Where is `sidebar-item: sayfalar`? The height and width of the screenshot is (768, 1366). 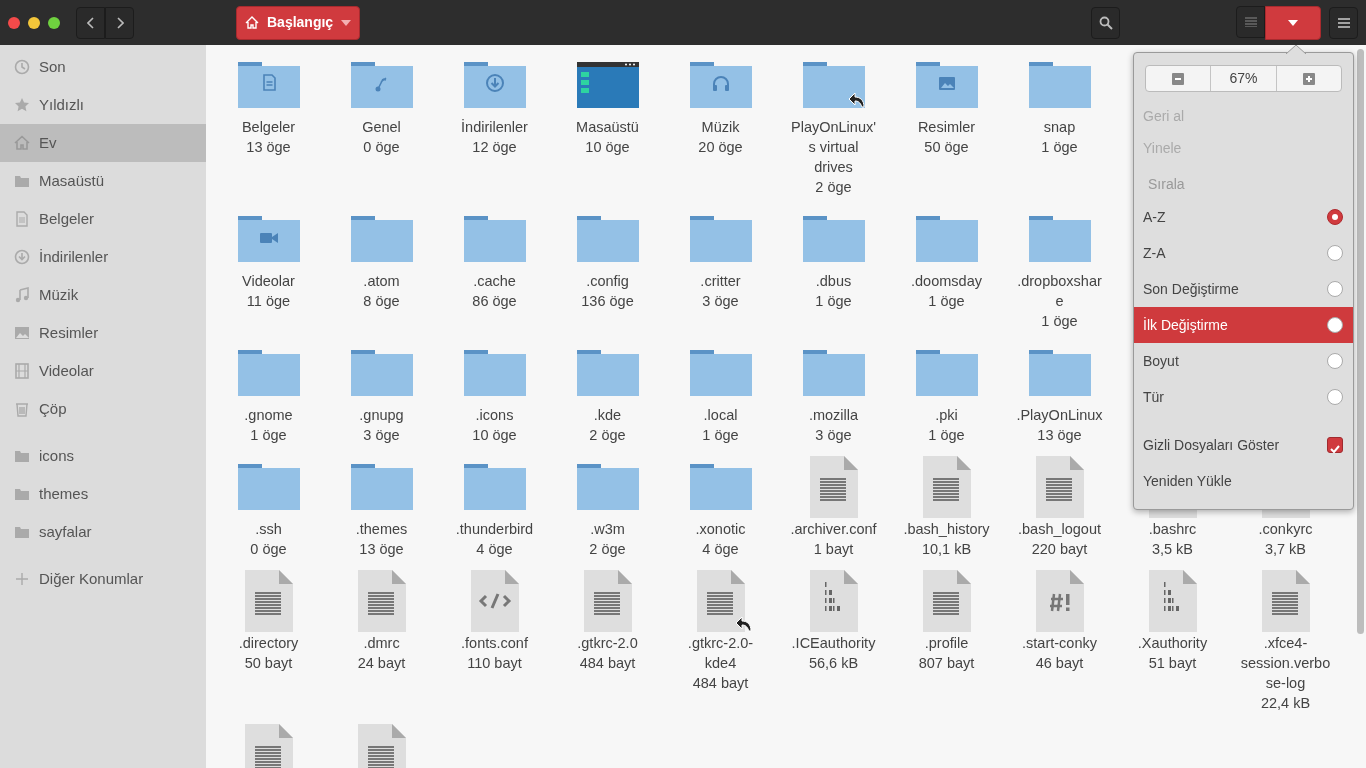
sidebar-item: sayfalar is located at coordinates (103, 532).